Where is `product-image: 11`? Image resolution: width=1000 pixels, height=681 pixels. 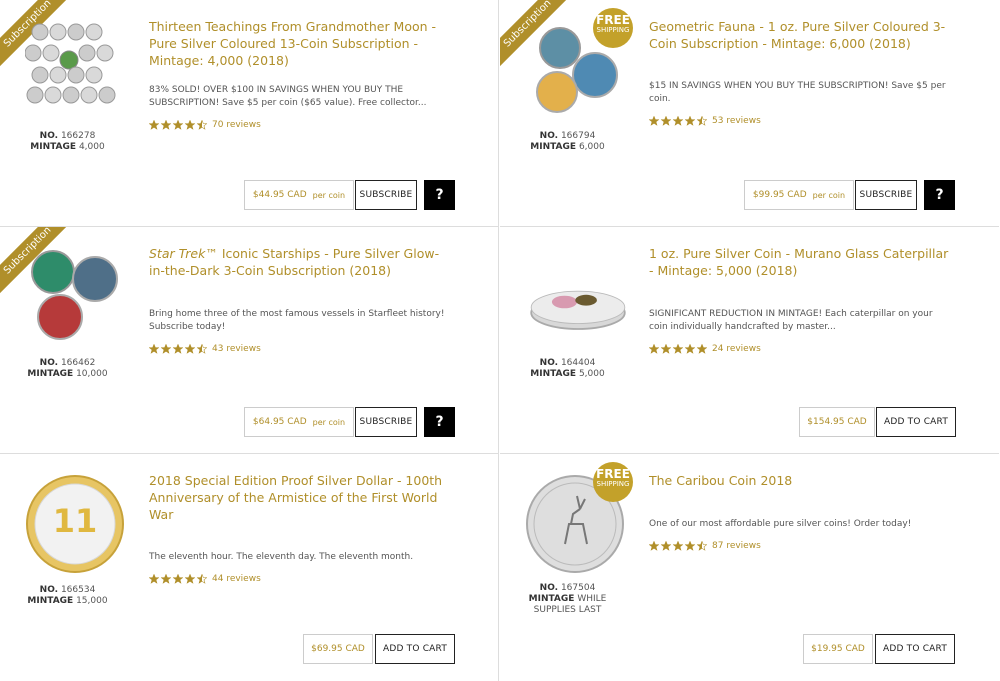 product-image: 11 is located at coordinates (75, 524).